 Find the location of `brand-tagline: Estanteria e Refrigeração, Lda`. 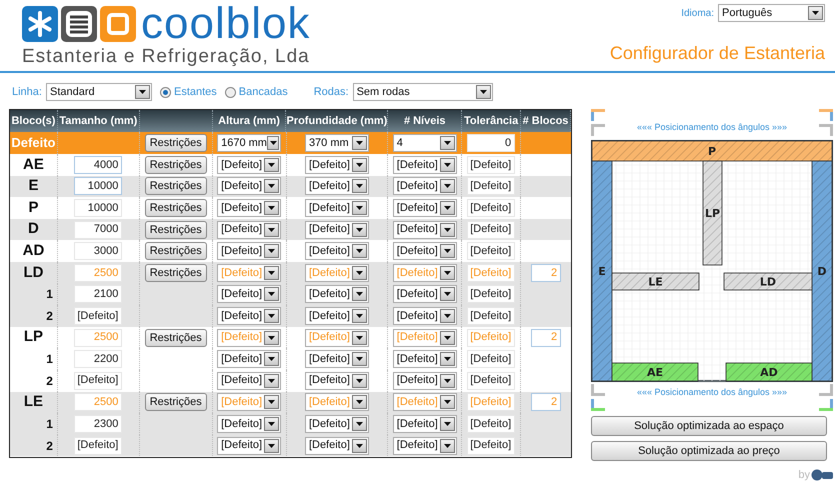

brand-tagline: Estanteria e Refrigeração, Lda is located at coordinates (166, 57).